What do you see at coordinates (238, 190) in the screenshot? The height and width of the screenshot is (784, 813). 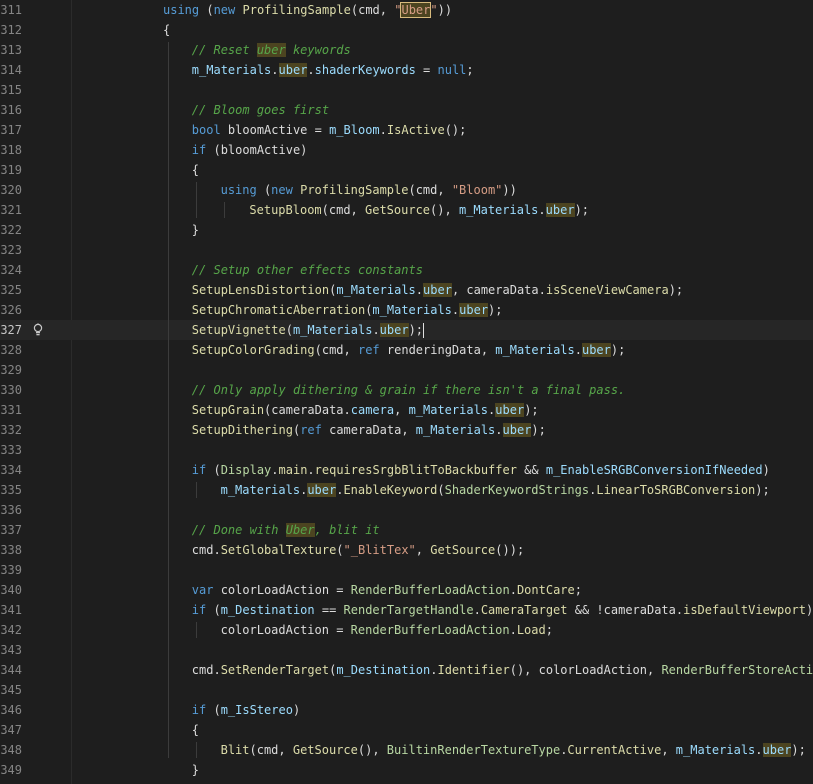 I see `code-token: using` at bounding box center [238, 190].